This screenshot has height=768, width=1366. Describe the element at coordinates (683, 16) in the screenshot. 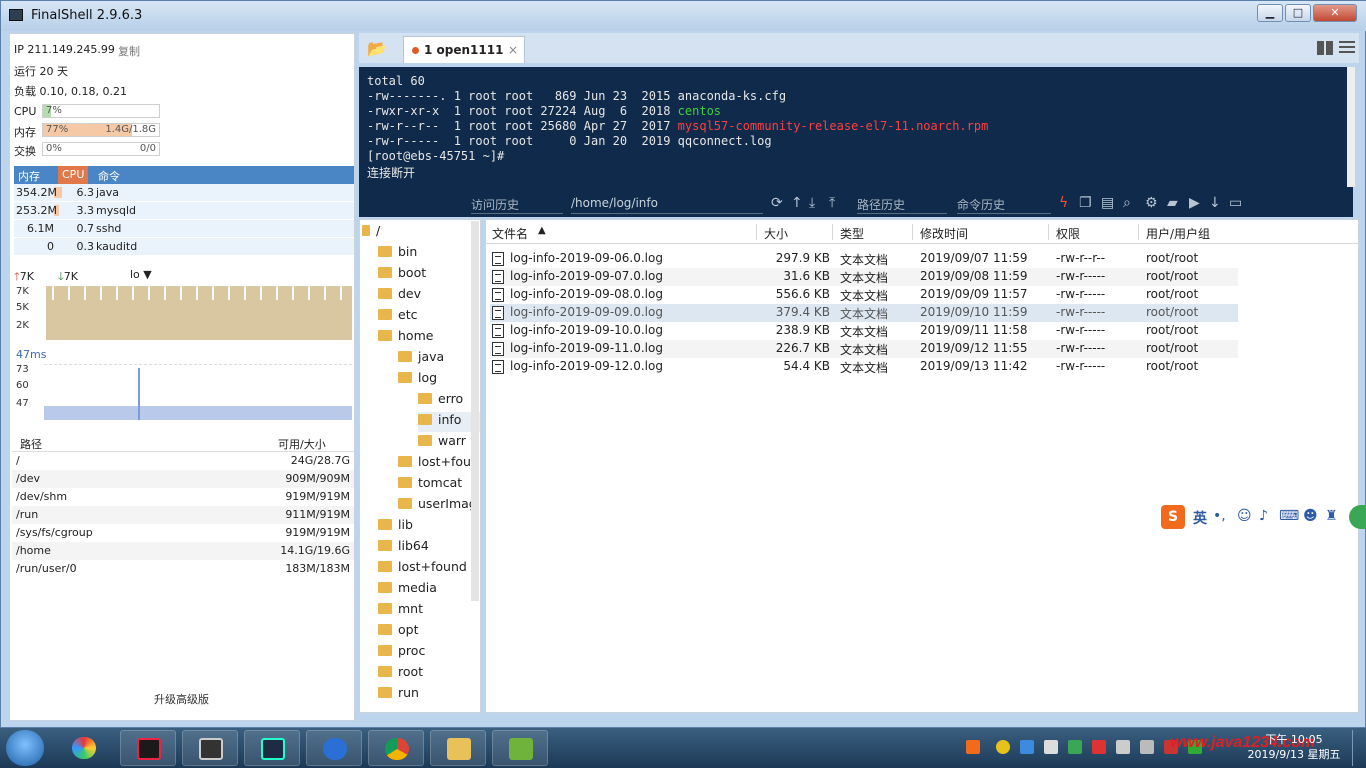

I see `title-bar: FinalShell 2.9.6.3 ▁ □ ✕` at that location.